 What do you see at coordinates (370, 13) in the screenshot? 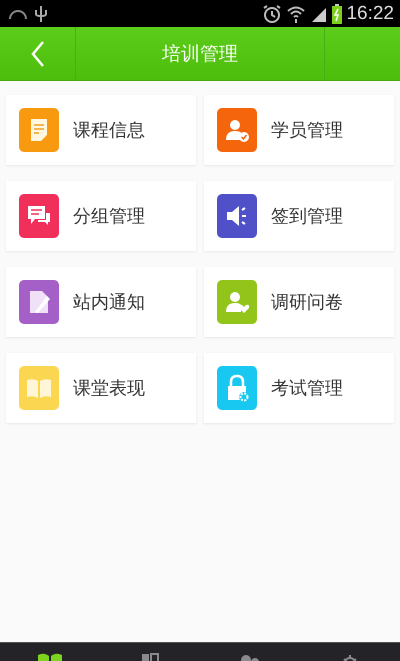
I see `clock: 16:22` at bounding box center [370, 13].